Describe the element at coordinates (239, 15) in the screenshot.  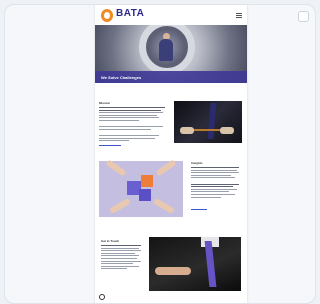
I see `hamburger-menu-icon` at that location.